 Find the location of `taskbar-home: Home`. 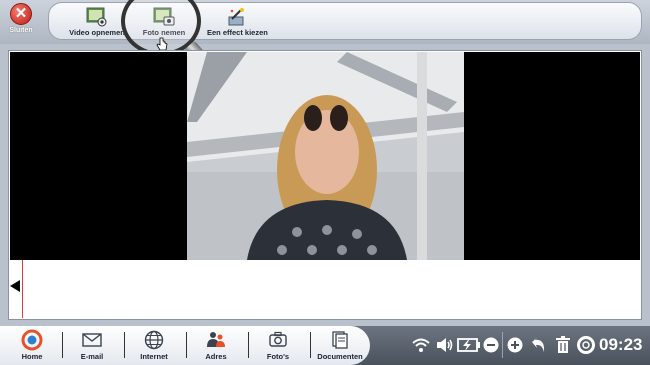

taskbar-home: Home is located at coordinates (32, 346).